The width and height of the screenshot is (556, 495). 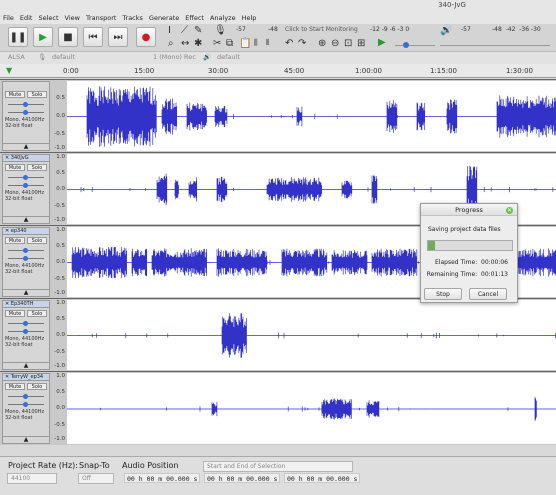 What do you see at coordinates (26, 304) in the screenshot?
I see `track-name: ✕ Ep340TH` at bounding box center [26, 304].